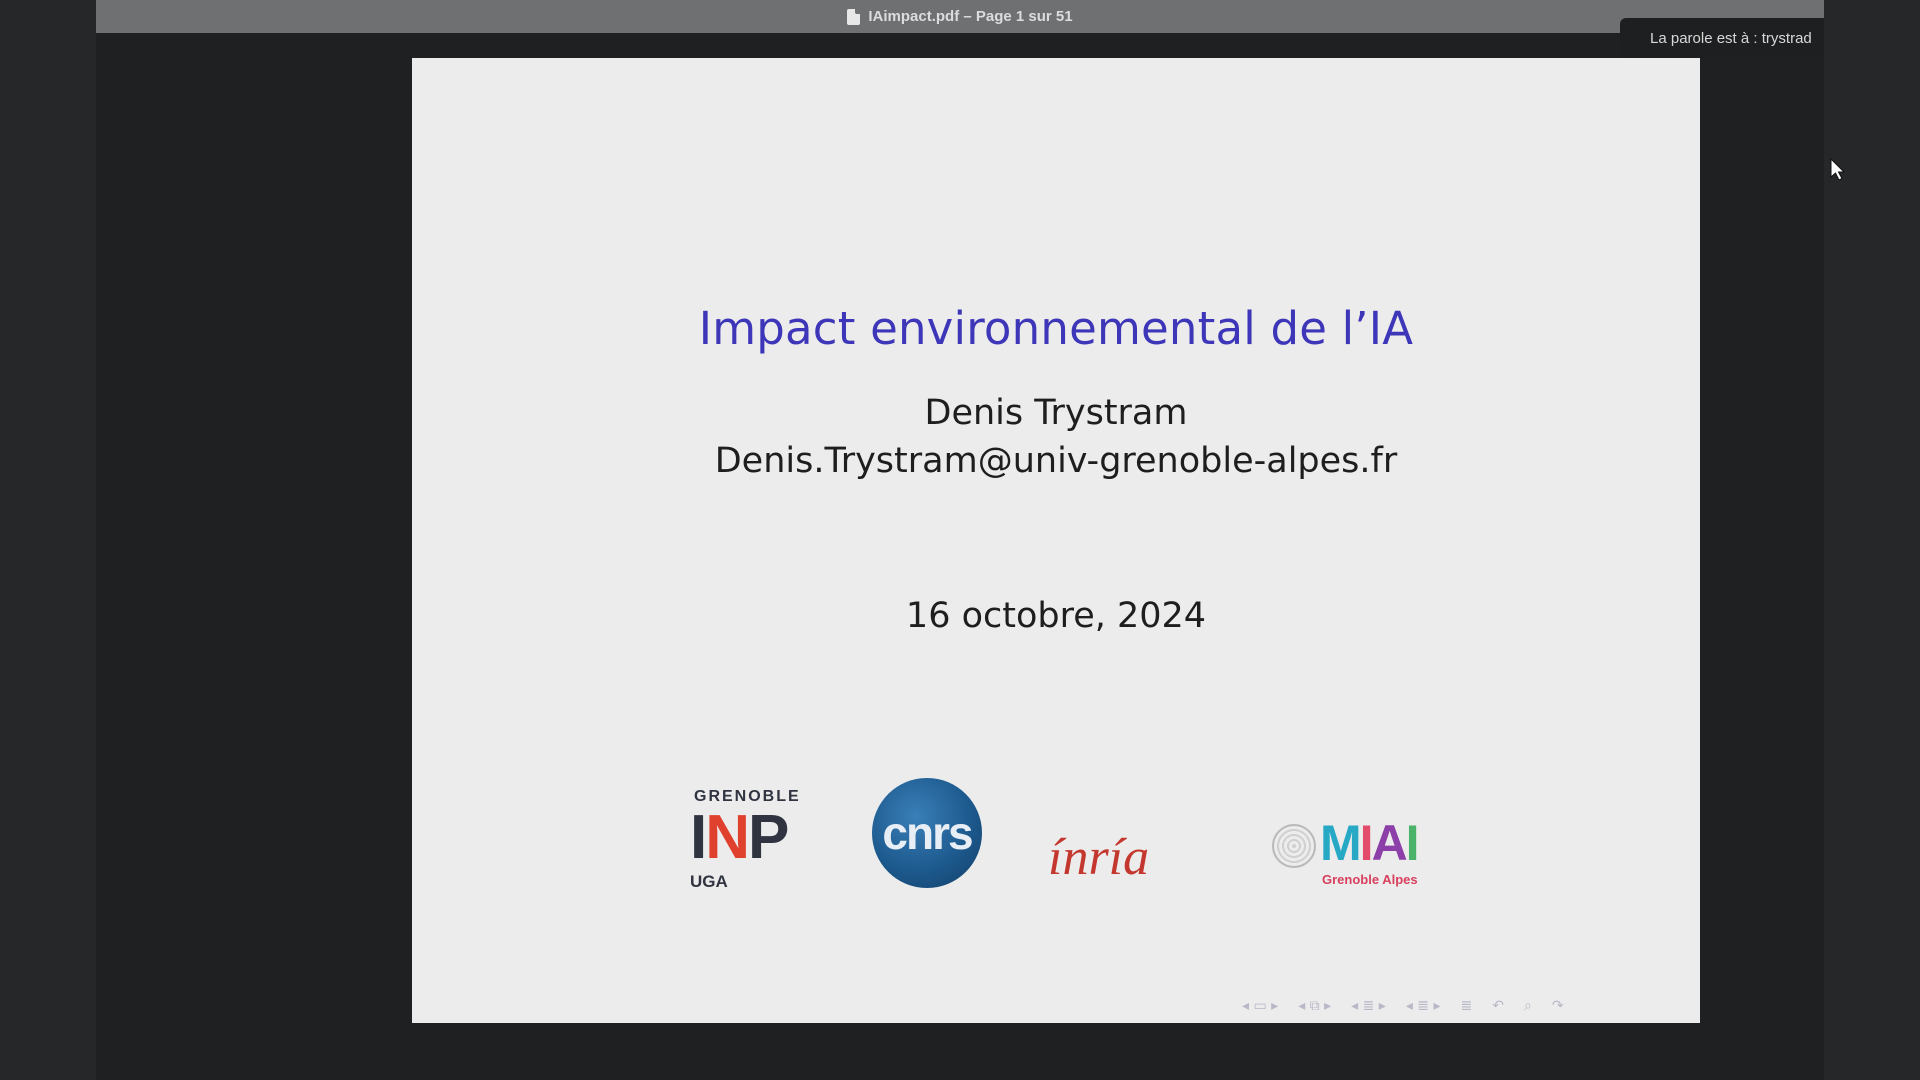 This screenshot has height=1080, width=1920. I want to click on undo-icon: ↶, so click(1498, 1006).